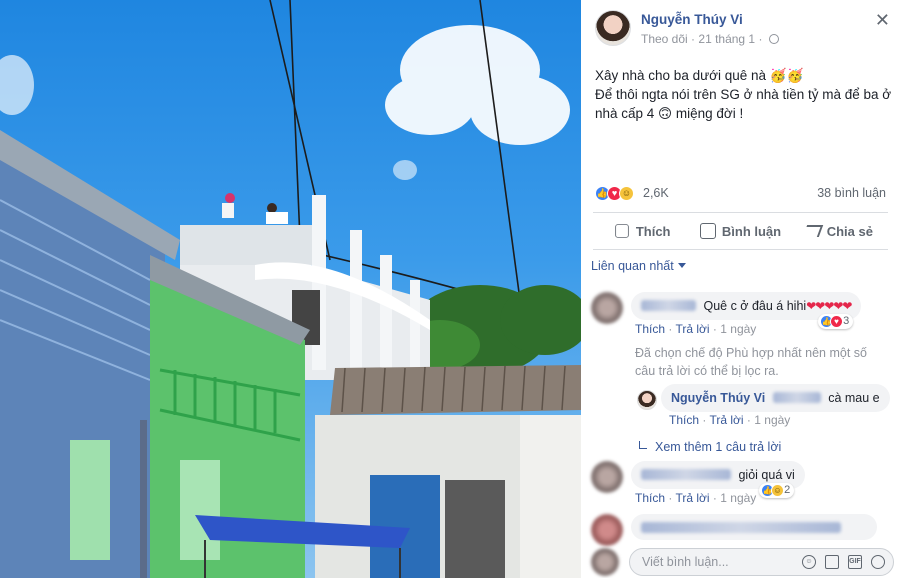  I want to click on reply-time: 1 ngày, so click(772, 420).